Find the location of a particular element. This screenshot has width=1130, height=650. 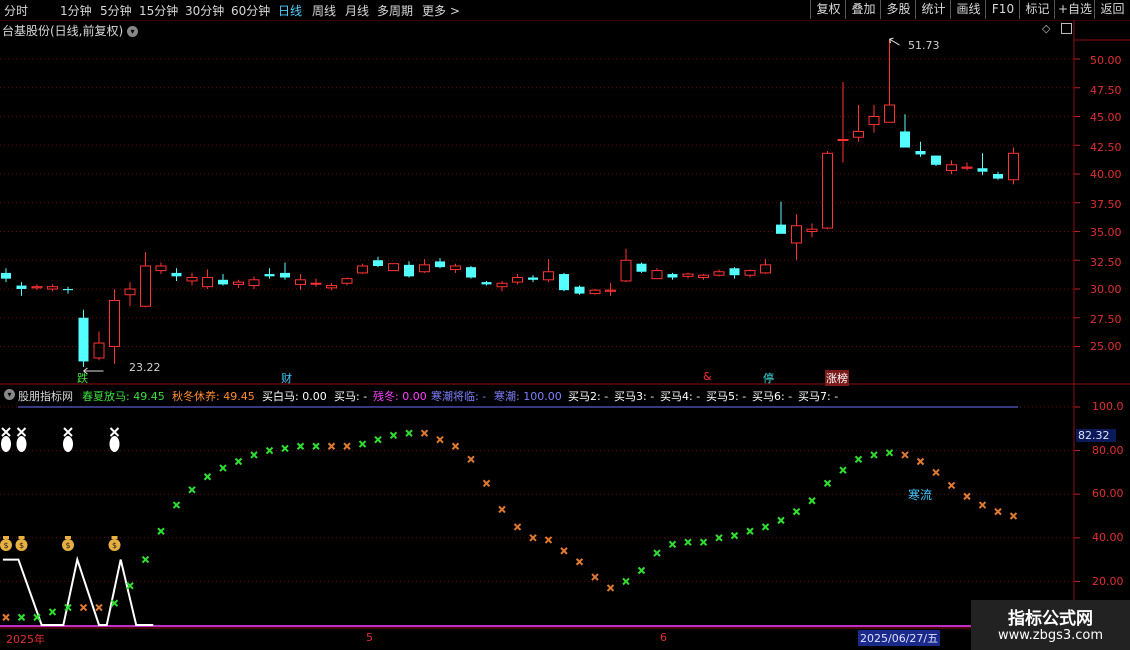

indicator-item: 买马7: - is located at coordinates (818, 396).